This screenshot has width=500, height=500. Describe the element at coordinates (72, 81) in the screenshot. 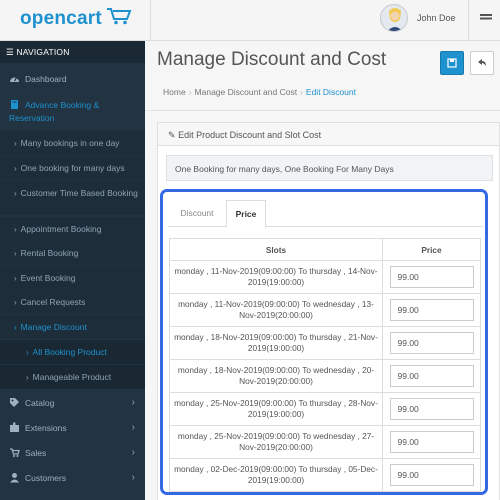

I see `sidebar-item-dashboard: Dashboard` at that location.